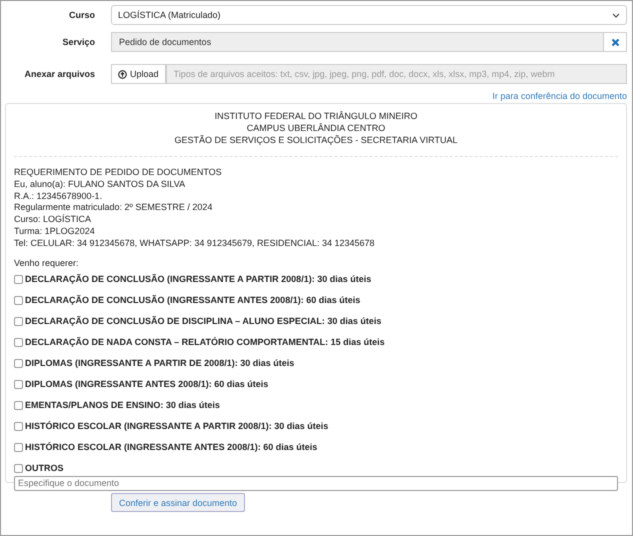 The image size is (633, 536). What do you see at coordinates (369, 15) in the screenshot?
I see `course-select: LOGÍSTICA (Matriculado)` at bounding box center [369, 15].